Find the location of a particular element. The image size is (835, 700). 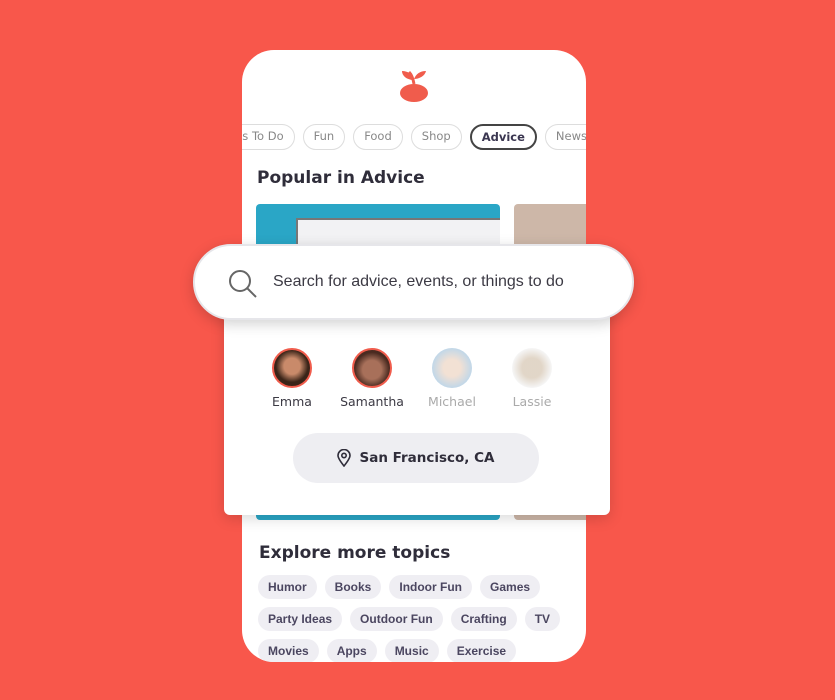

profile-samantha: Samantha is located at coordinates (372, 378).